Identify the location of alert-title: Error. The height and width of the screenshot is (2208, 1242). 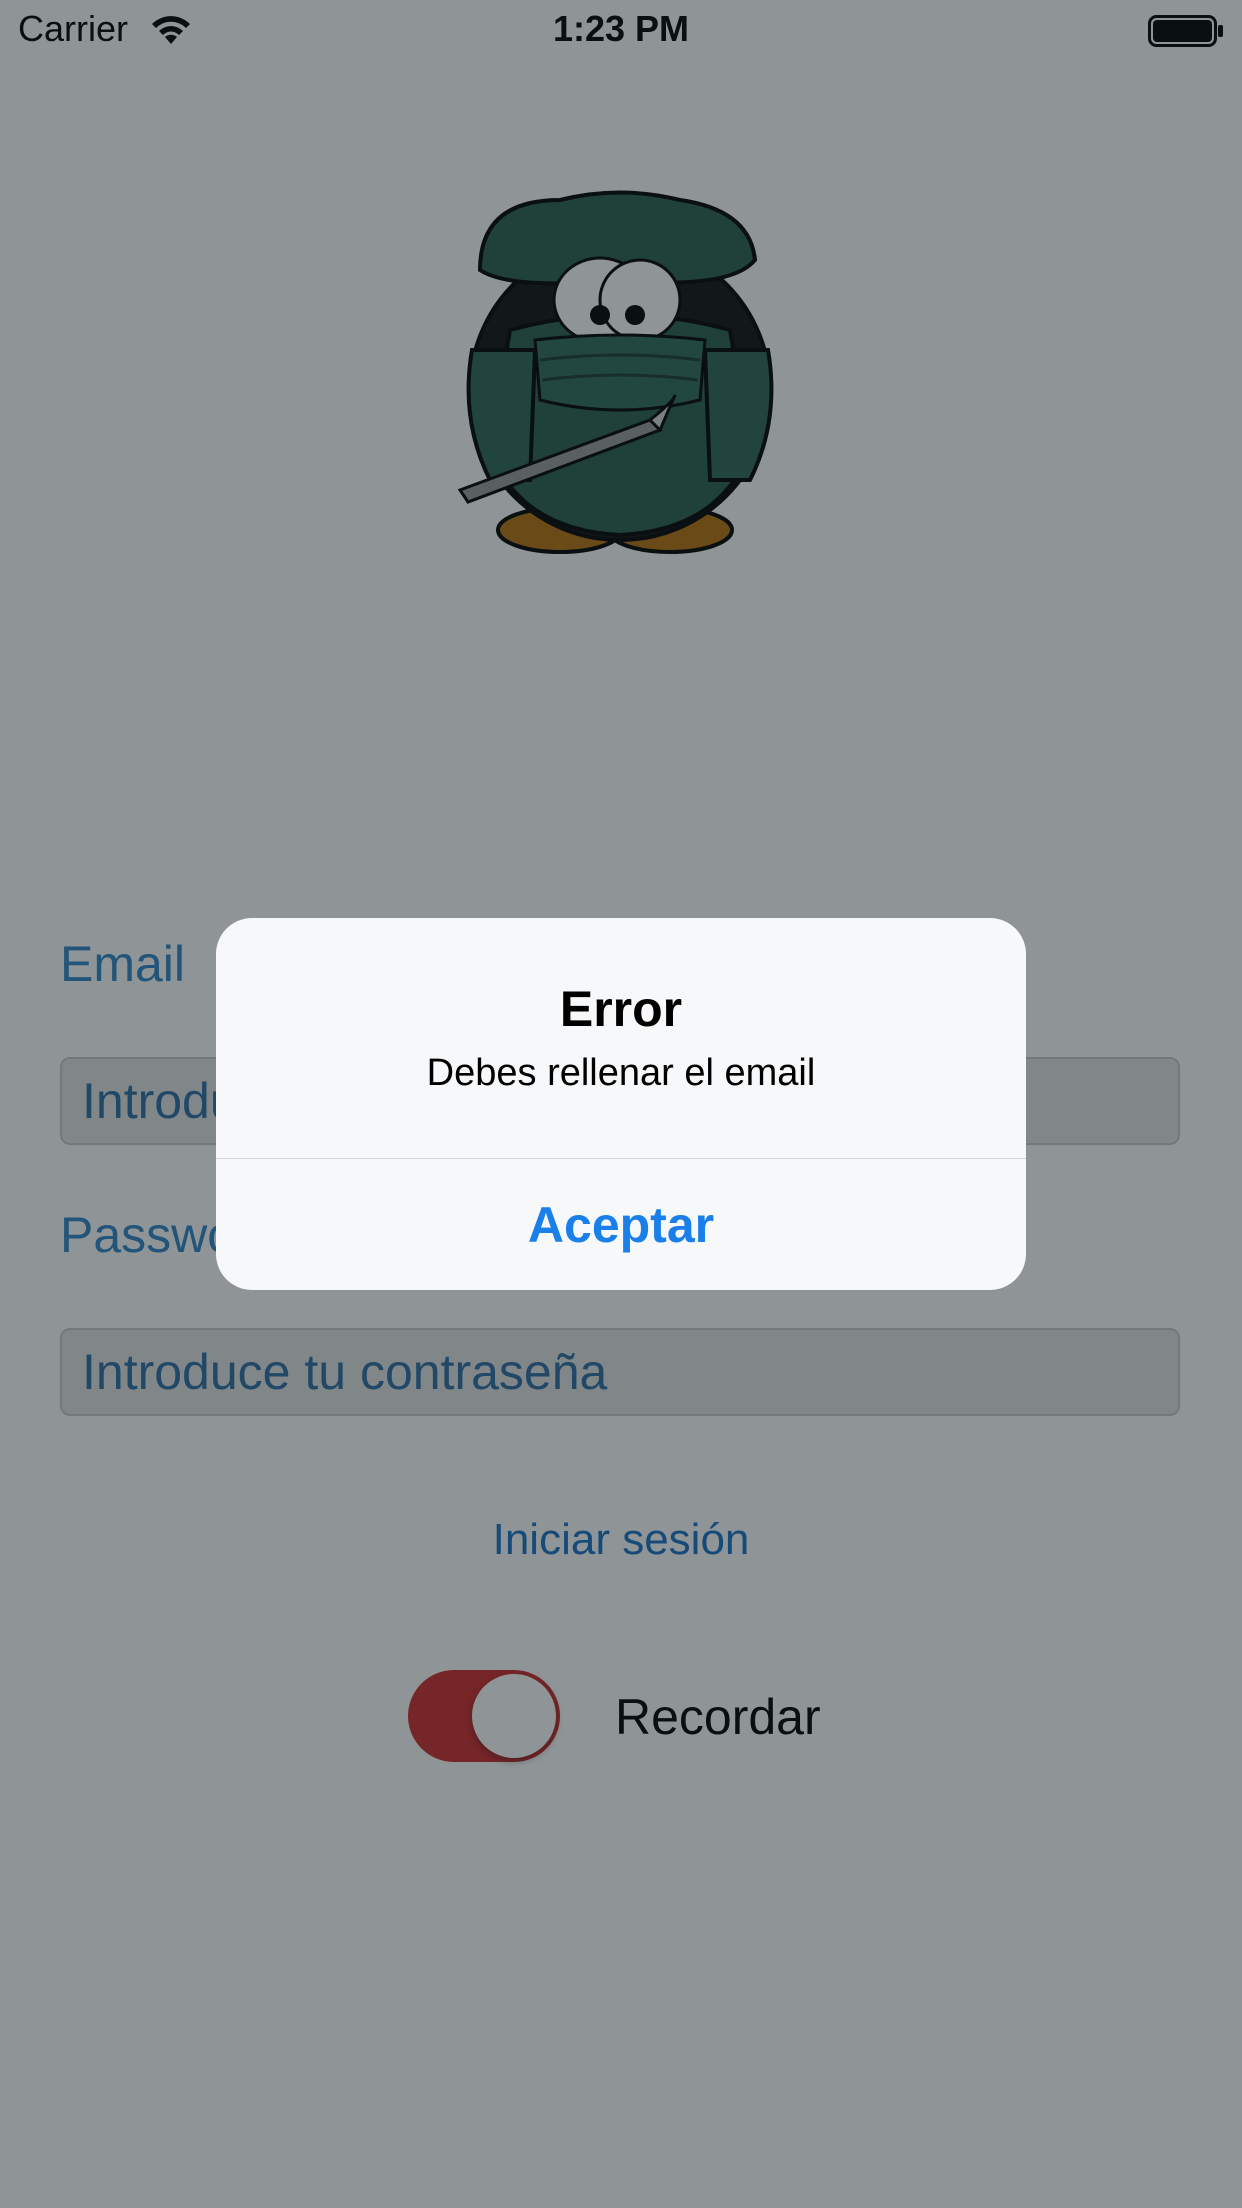
(621, 1009).